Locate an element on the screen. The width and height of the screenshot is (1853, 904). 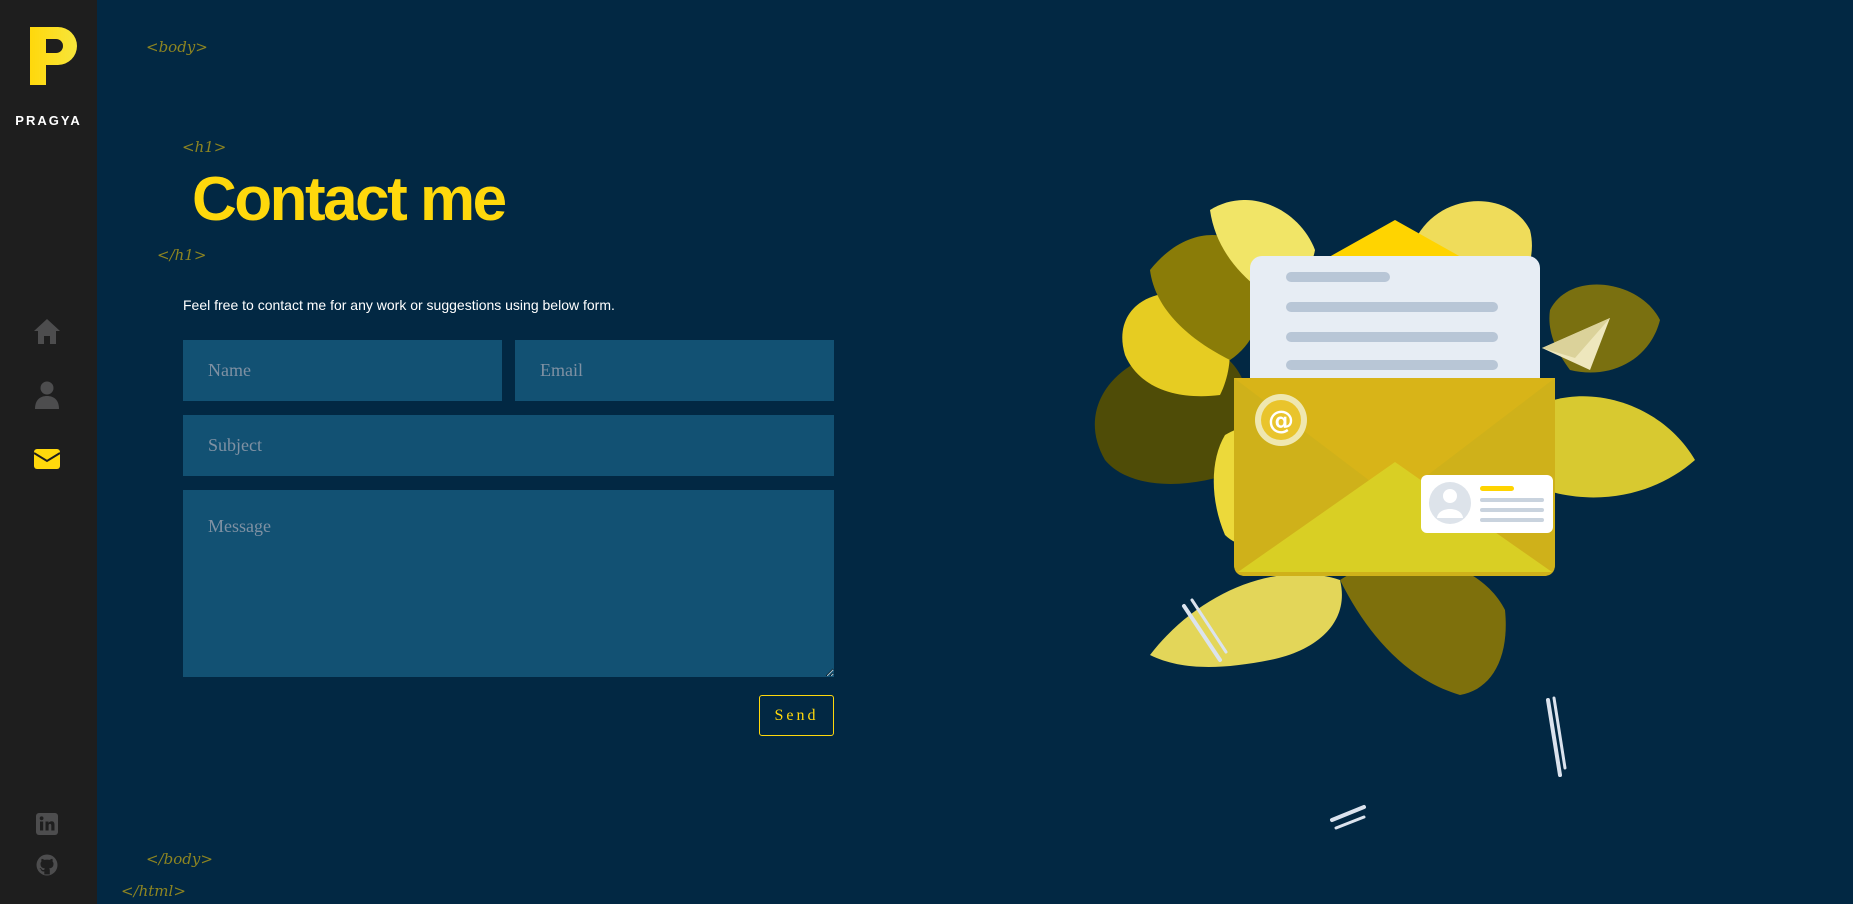
sidebar: P PRAGYA is located at coordinates (48, 452).